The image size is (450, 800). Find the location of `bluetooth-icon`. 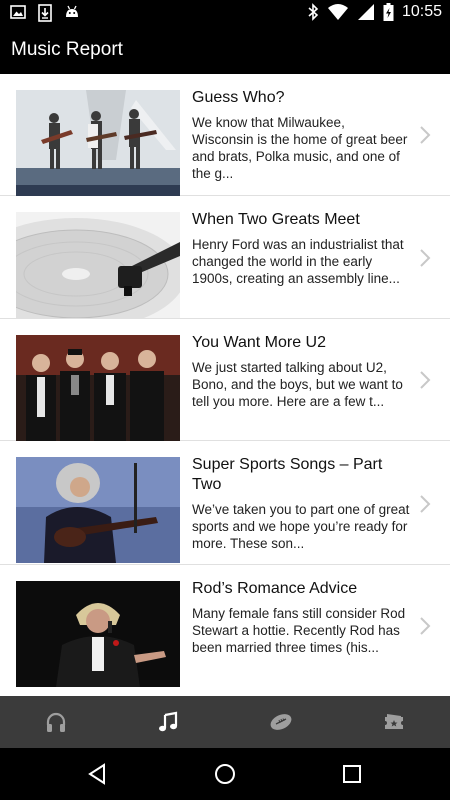

bluetooth-icon is located at coordinates (313, 12).